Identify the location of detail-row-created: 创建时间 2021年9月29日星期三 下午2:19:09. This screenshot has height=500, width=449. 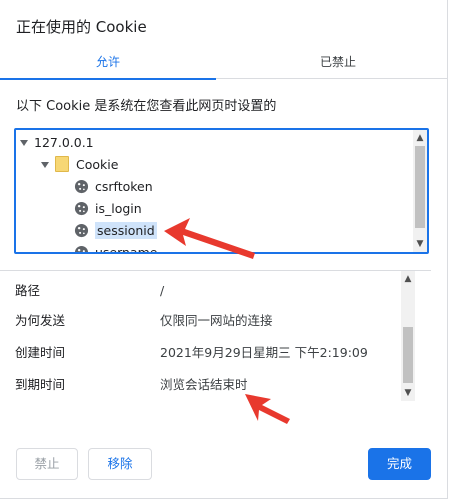
(207, 353).